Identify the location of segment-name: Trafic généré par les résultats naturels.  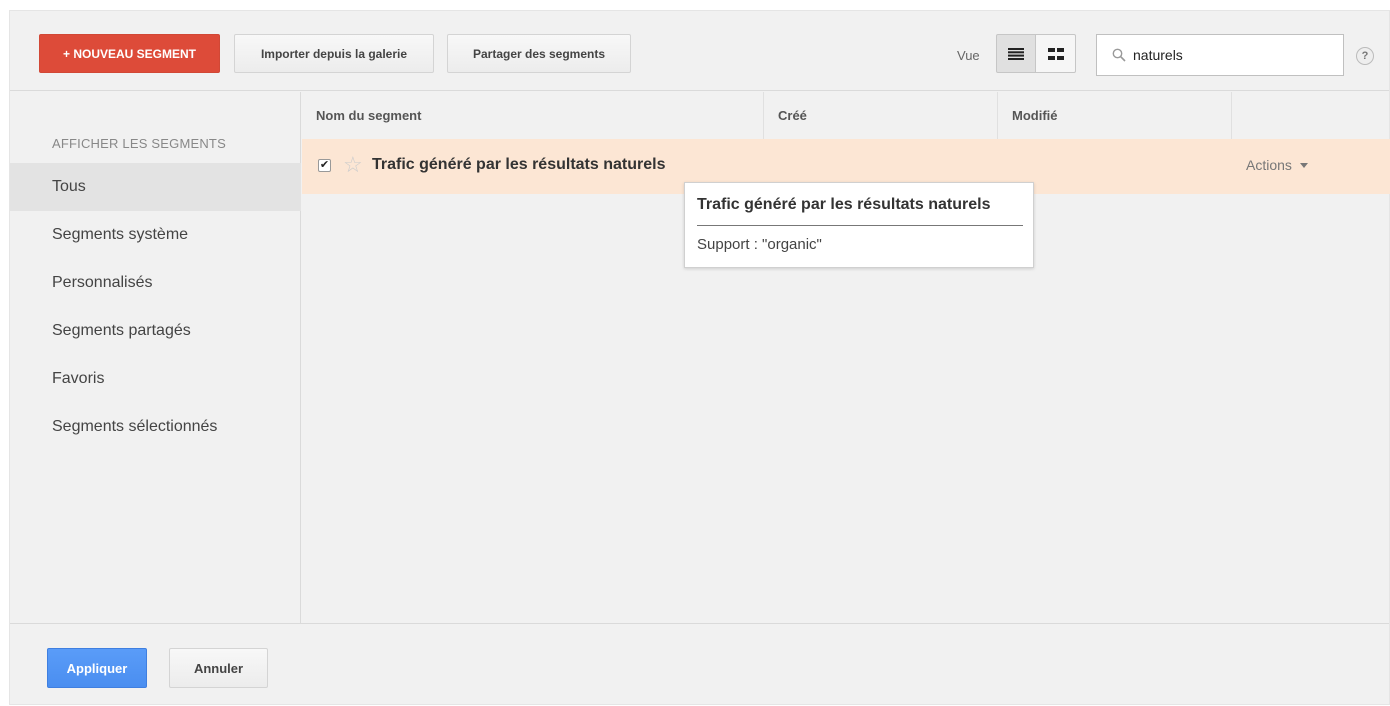
(518, 165).